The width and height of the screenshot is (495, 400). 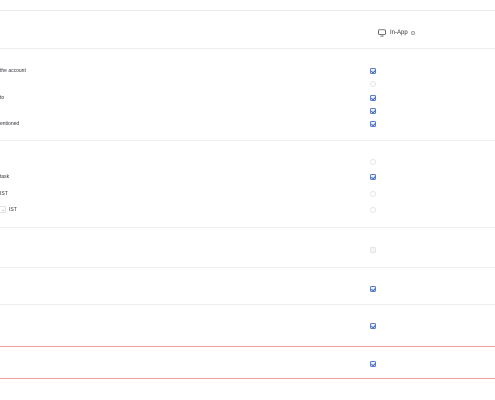 I want to click on top-divider, so click(x=247, y=10).